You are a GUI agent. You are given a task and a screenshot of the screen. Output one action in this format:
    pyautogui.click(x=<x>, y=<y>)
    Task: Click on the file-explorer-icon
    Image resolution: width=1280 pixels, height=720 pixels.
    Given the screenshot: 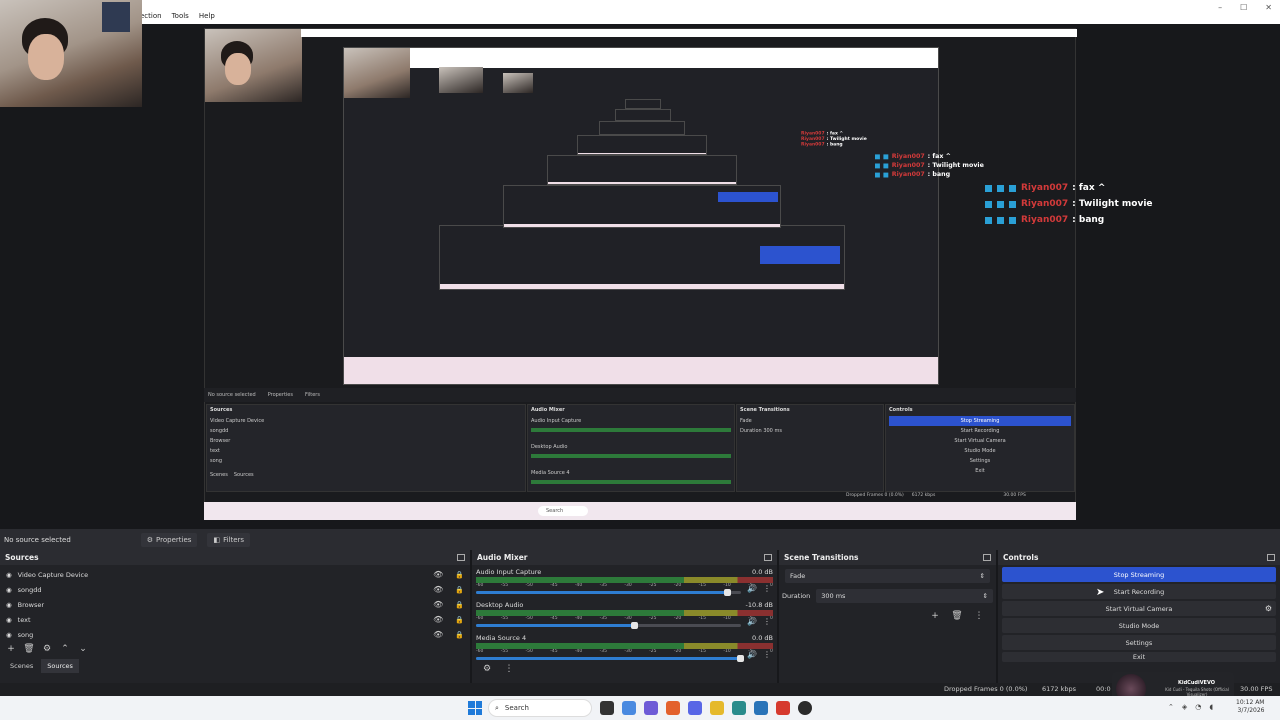 What is the action you would take?
    pyautogui.click(x=717, y=708)
    